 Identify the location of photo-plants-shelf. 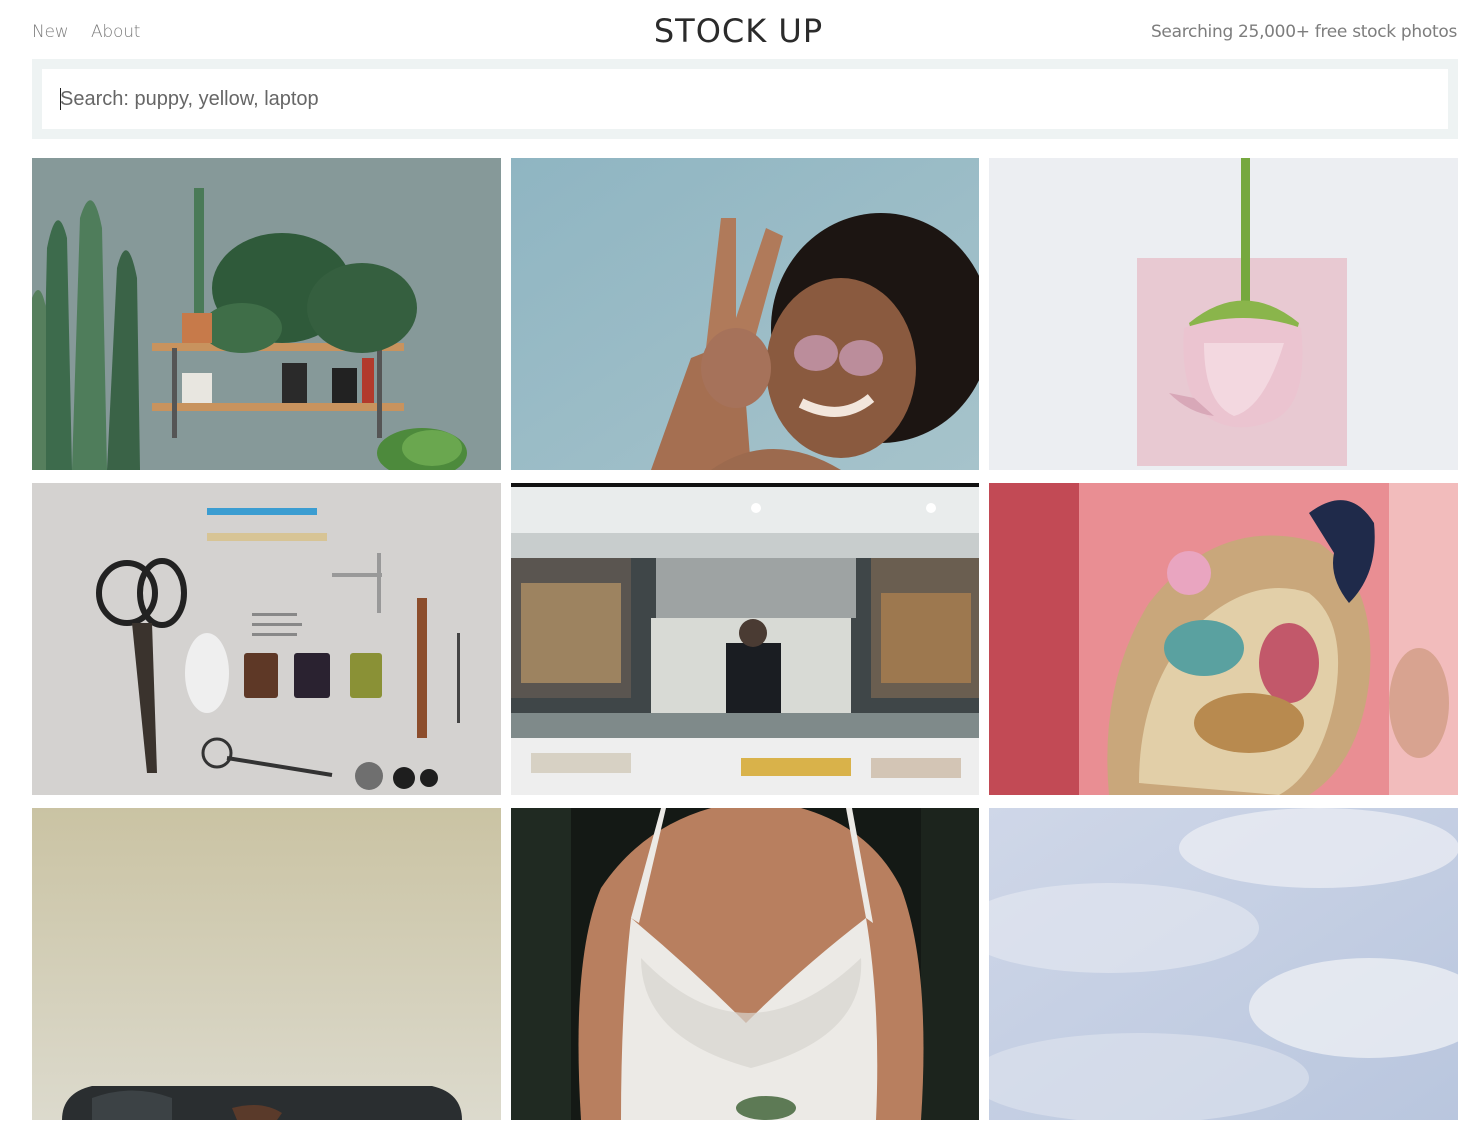
(266, 314).